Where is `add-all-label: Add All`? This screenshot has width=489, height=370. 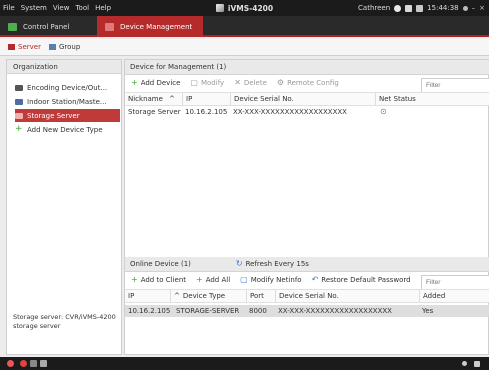
add-all-label: Add All is located at coordinates (218, 280).